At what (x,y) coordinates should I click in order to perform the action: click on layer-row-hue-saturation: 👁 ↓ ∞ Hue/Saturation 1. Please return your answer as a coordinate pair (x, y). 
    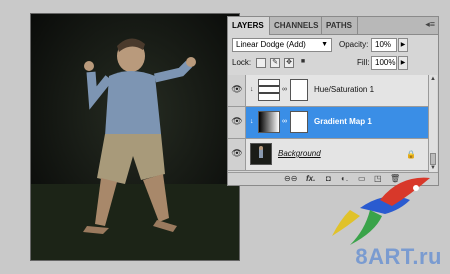
    Looking at the image, I should click on (328, 91).